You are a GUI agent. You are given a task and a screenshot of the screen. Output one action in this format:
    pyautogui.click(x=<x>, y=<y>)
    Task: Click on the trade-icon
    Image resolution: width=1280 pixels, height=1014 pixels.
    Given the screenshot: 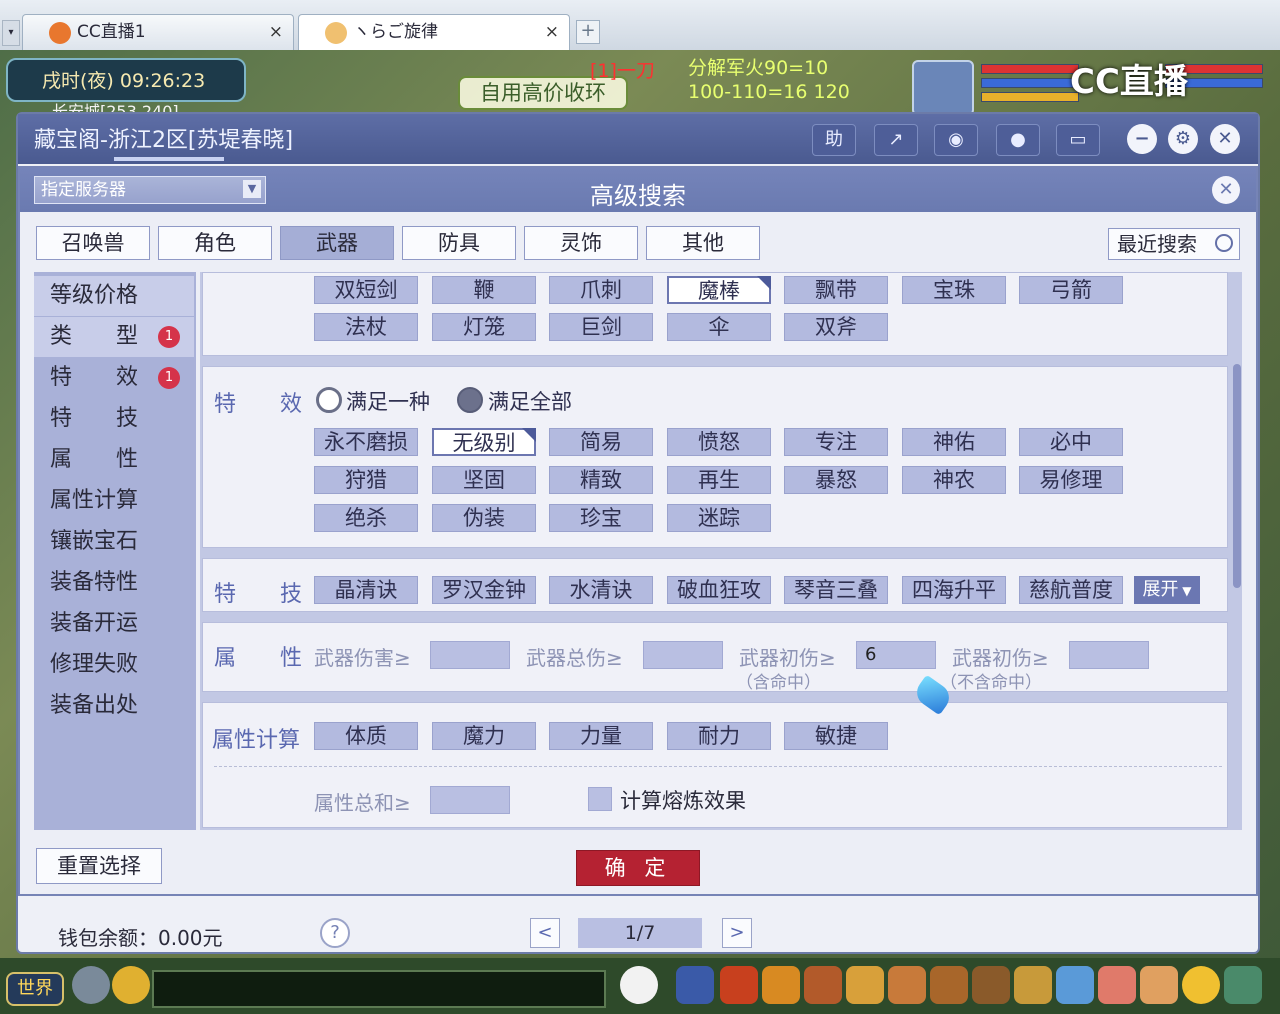 What is the action you would take?
    pyautogui.click(x=823, y=985)
    